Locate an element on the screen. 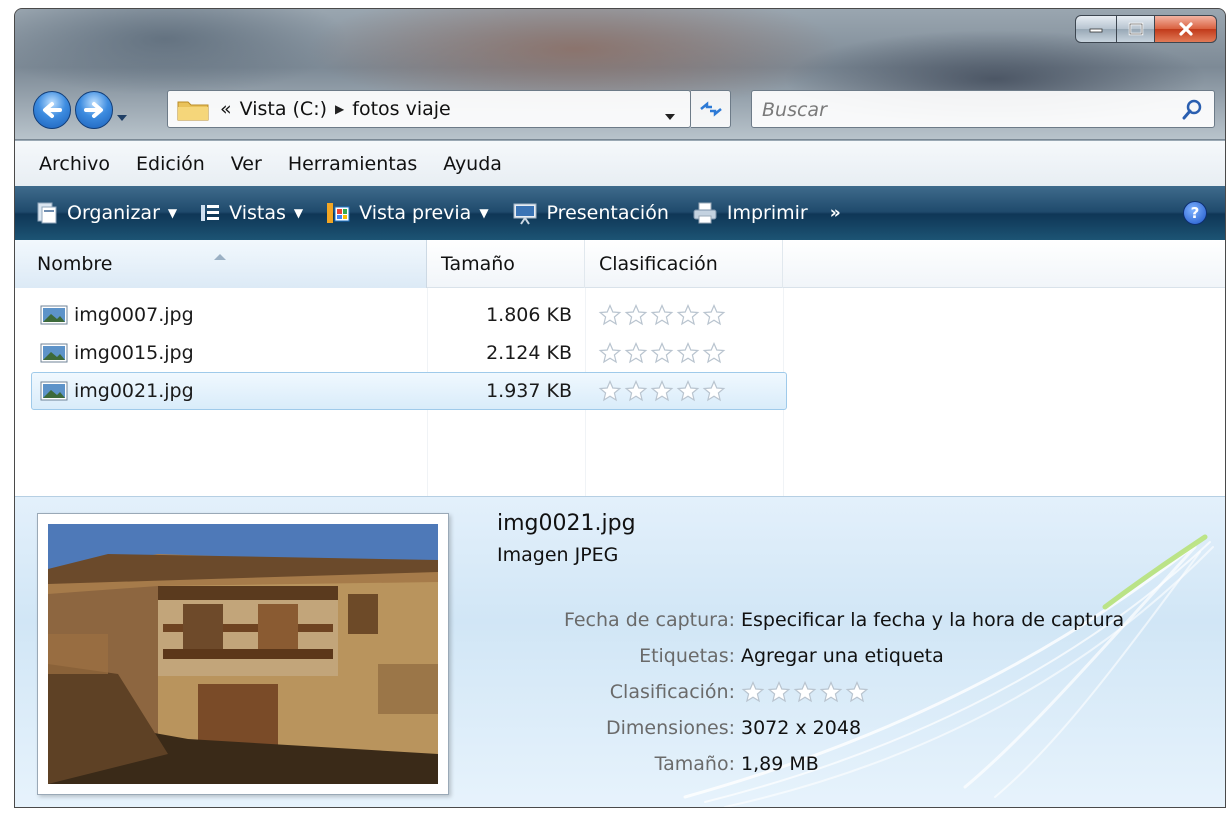 This screenshot has width=1230, height=814. search-input is located at coordinates (962, 110).